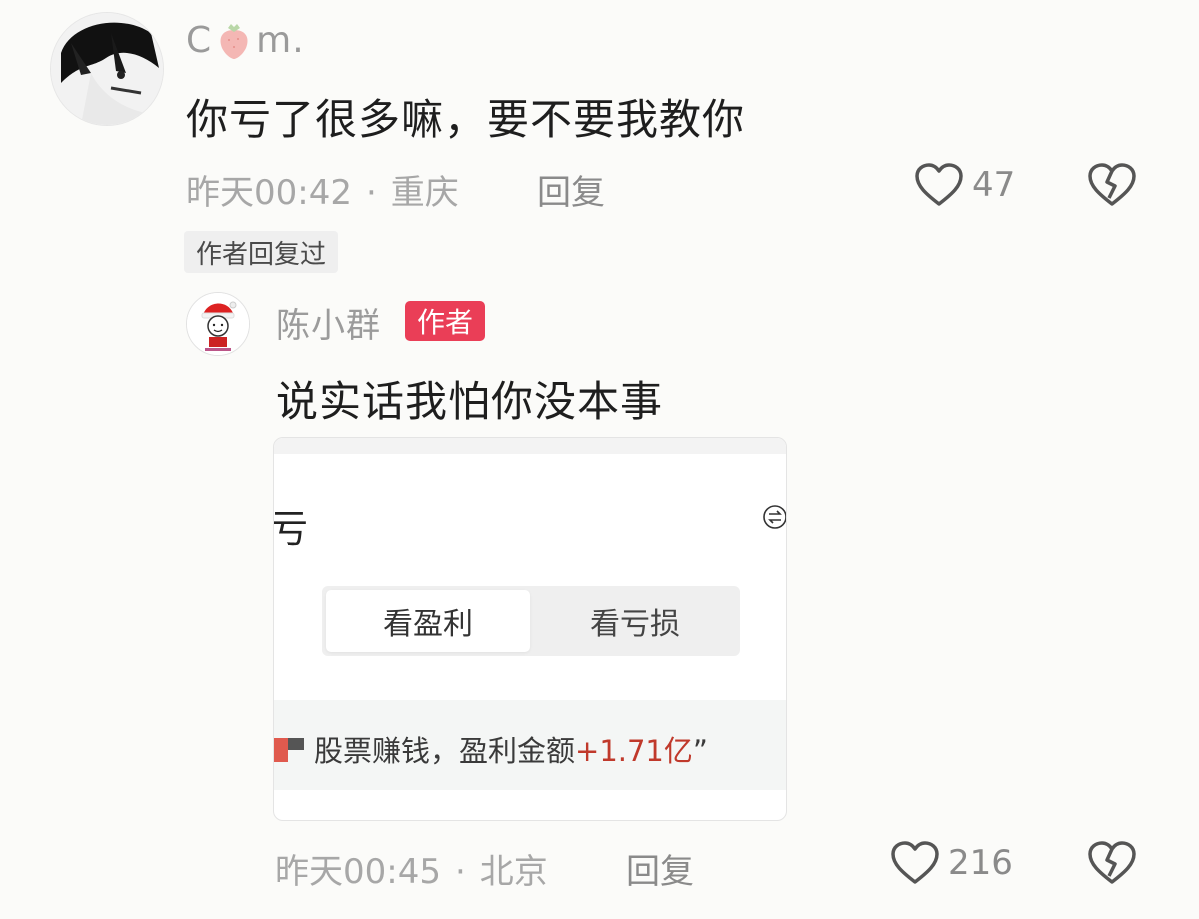 The width and height of the screenshot is (1199, 919). What do you see at coordinates (269, 193) in the screenshot?
I see `comment-time: 昨天00:42` at bounding box center [269, 193].